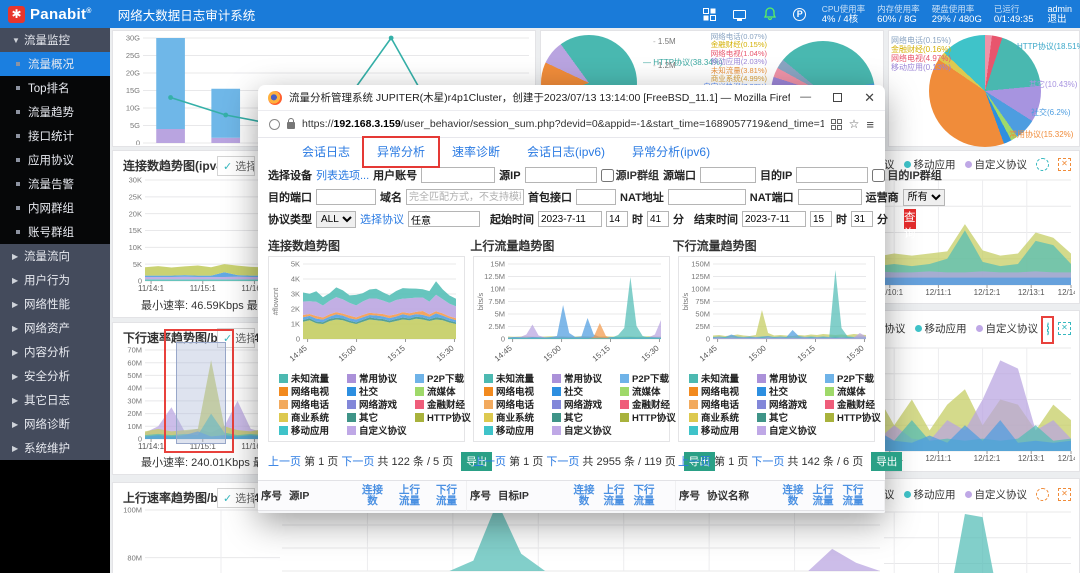 This screenshot has height=573, width=1080. What do you see at coordinates (55, 112) in the screenshot?
I see `sidebar-item: 流量趋势` at bounding box center [55, 112].